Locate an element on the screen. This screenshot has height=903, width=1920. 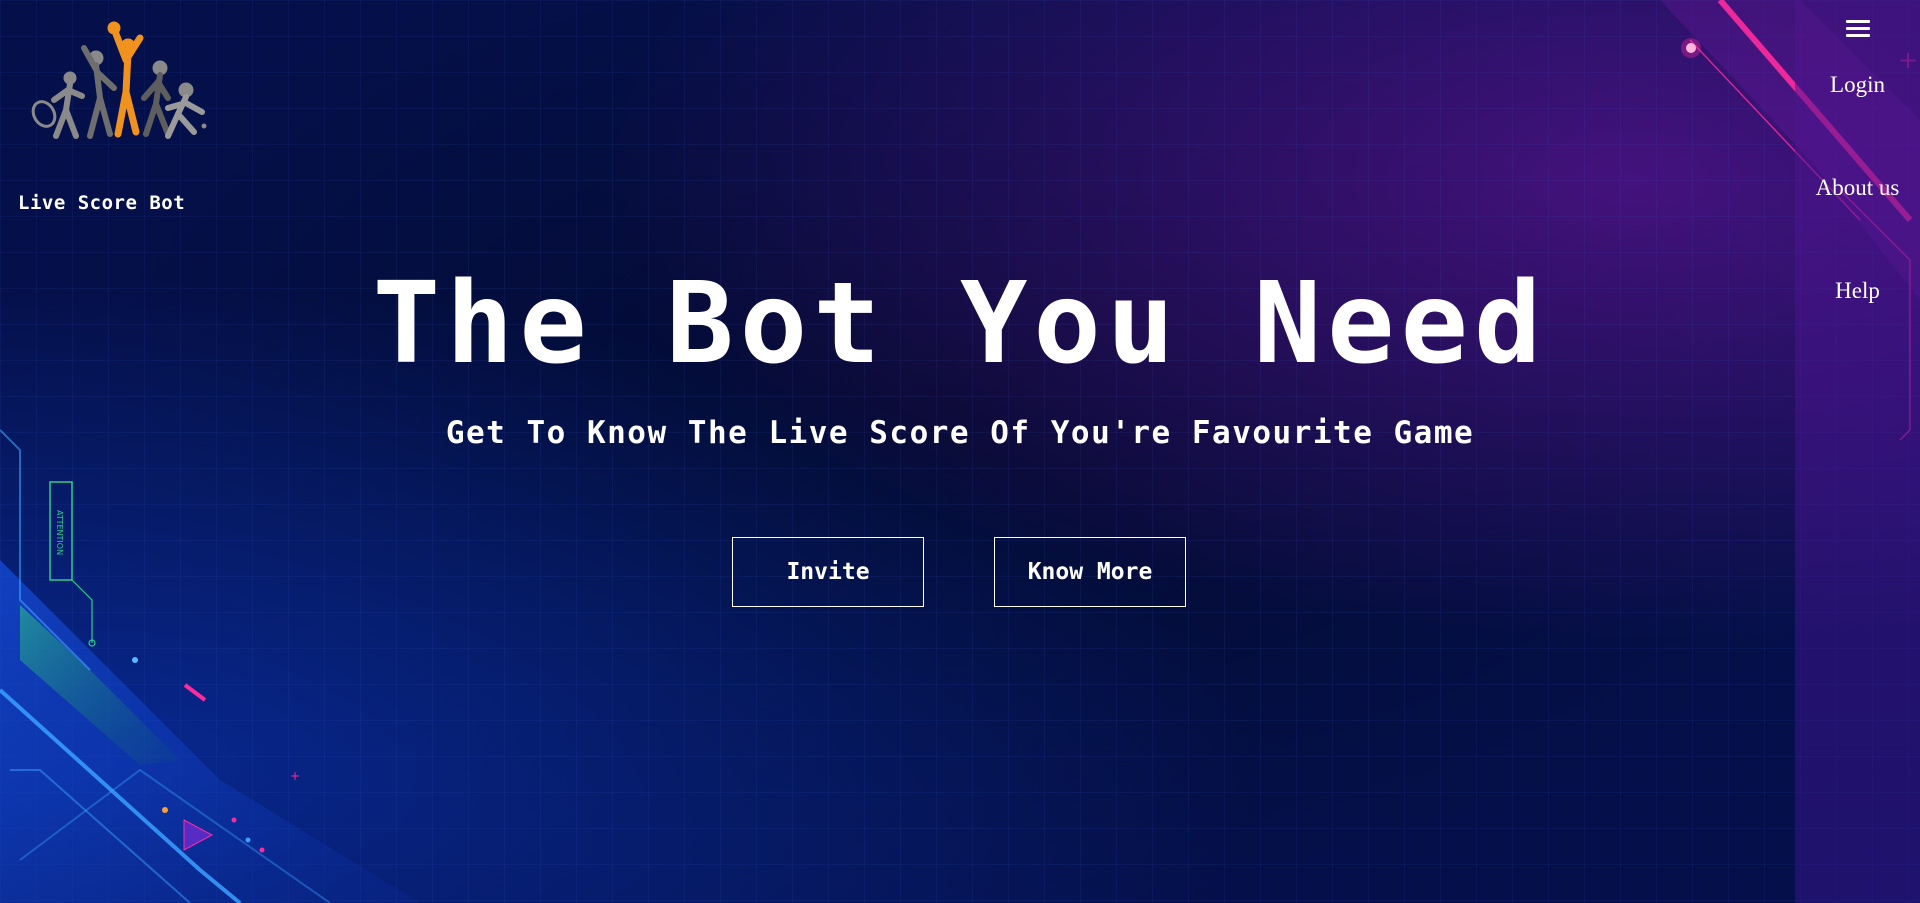
invite-button: Invite is located at coordinates (828, 572).